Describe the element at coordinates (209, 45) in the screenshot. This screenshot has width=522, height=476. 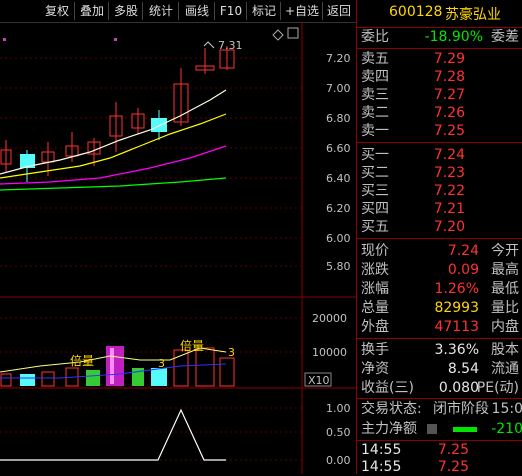
I see `high-marker-icon` at that location.